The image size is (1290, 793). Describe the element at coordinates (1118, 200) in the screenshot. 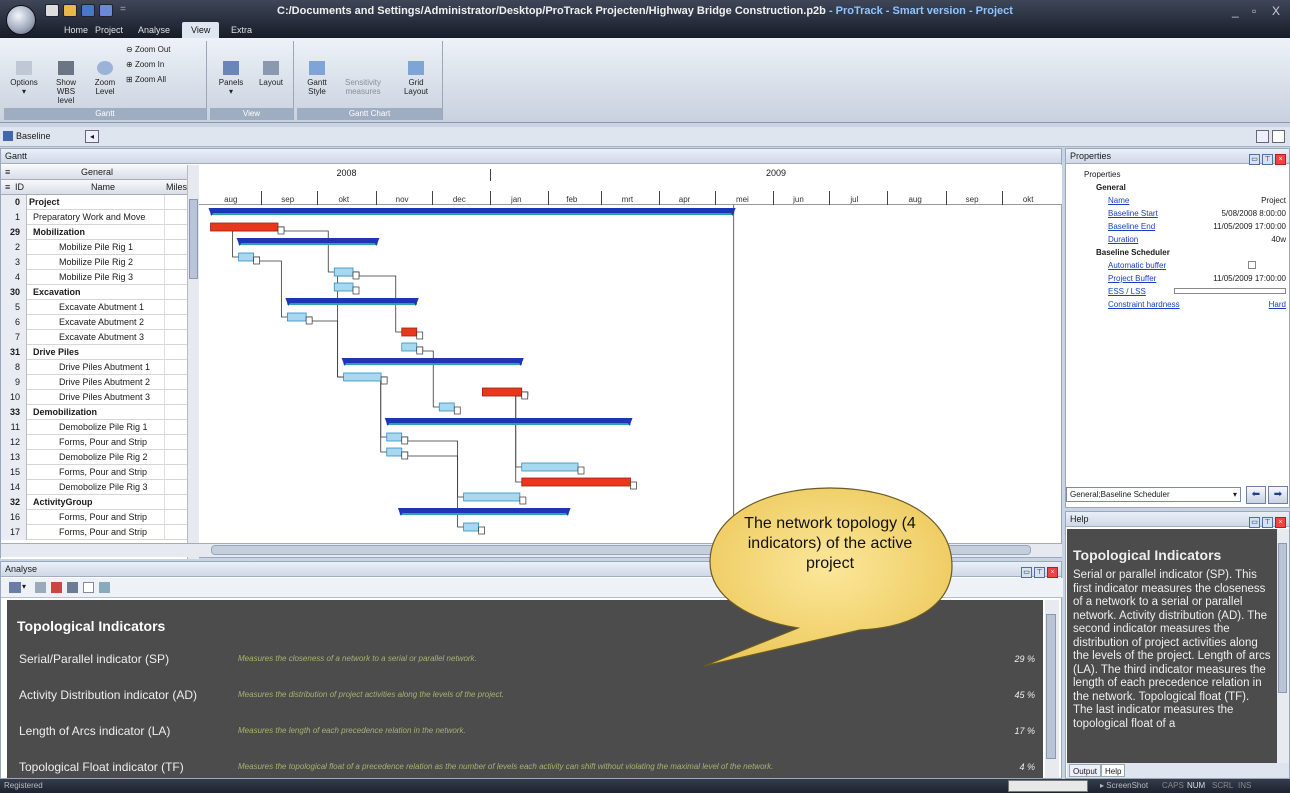

I see `property-label: Name` at that location.